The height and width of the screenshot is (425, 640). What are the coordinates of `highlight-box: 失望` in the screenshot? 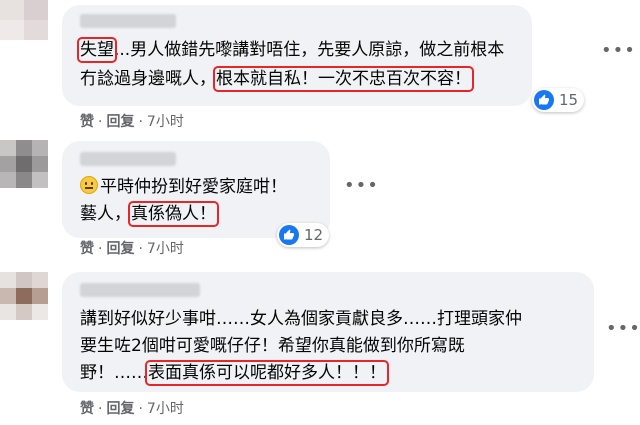 It's located at (97, 50).